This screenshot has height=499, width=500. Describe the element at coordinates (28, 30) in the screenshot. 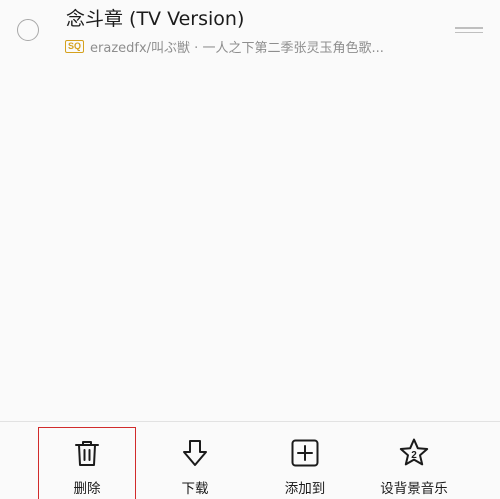

I see `select-checkbox` at that location.